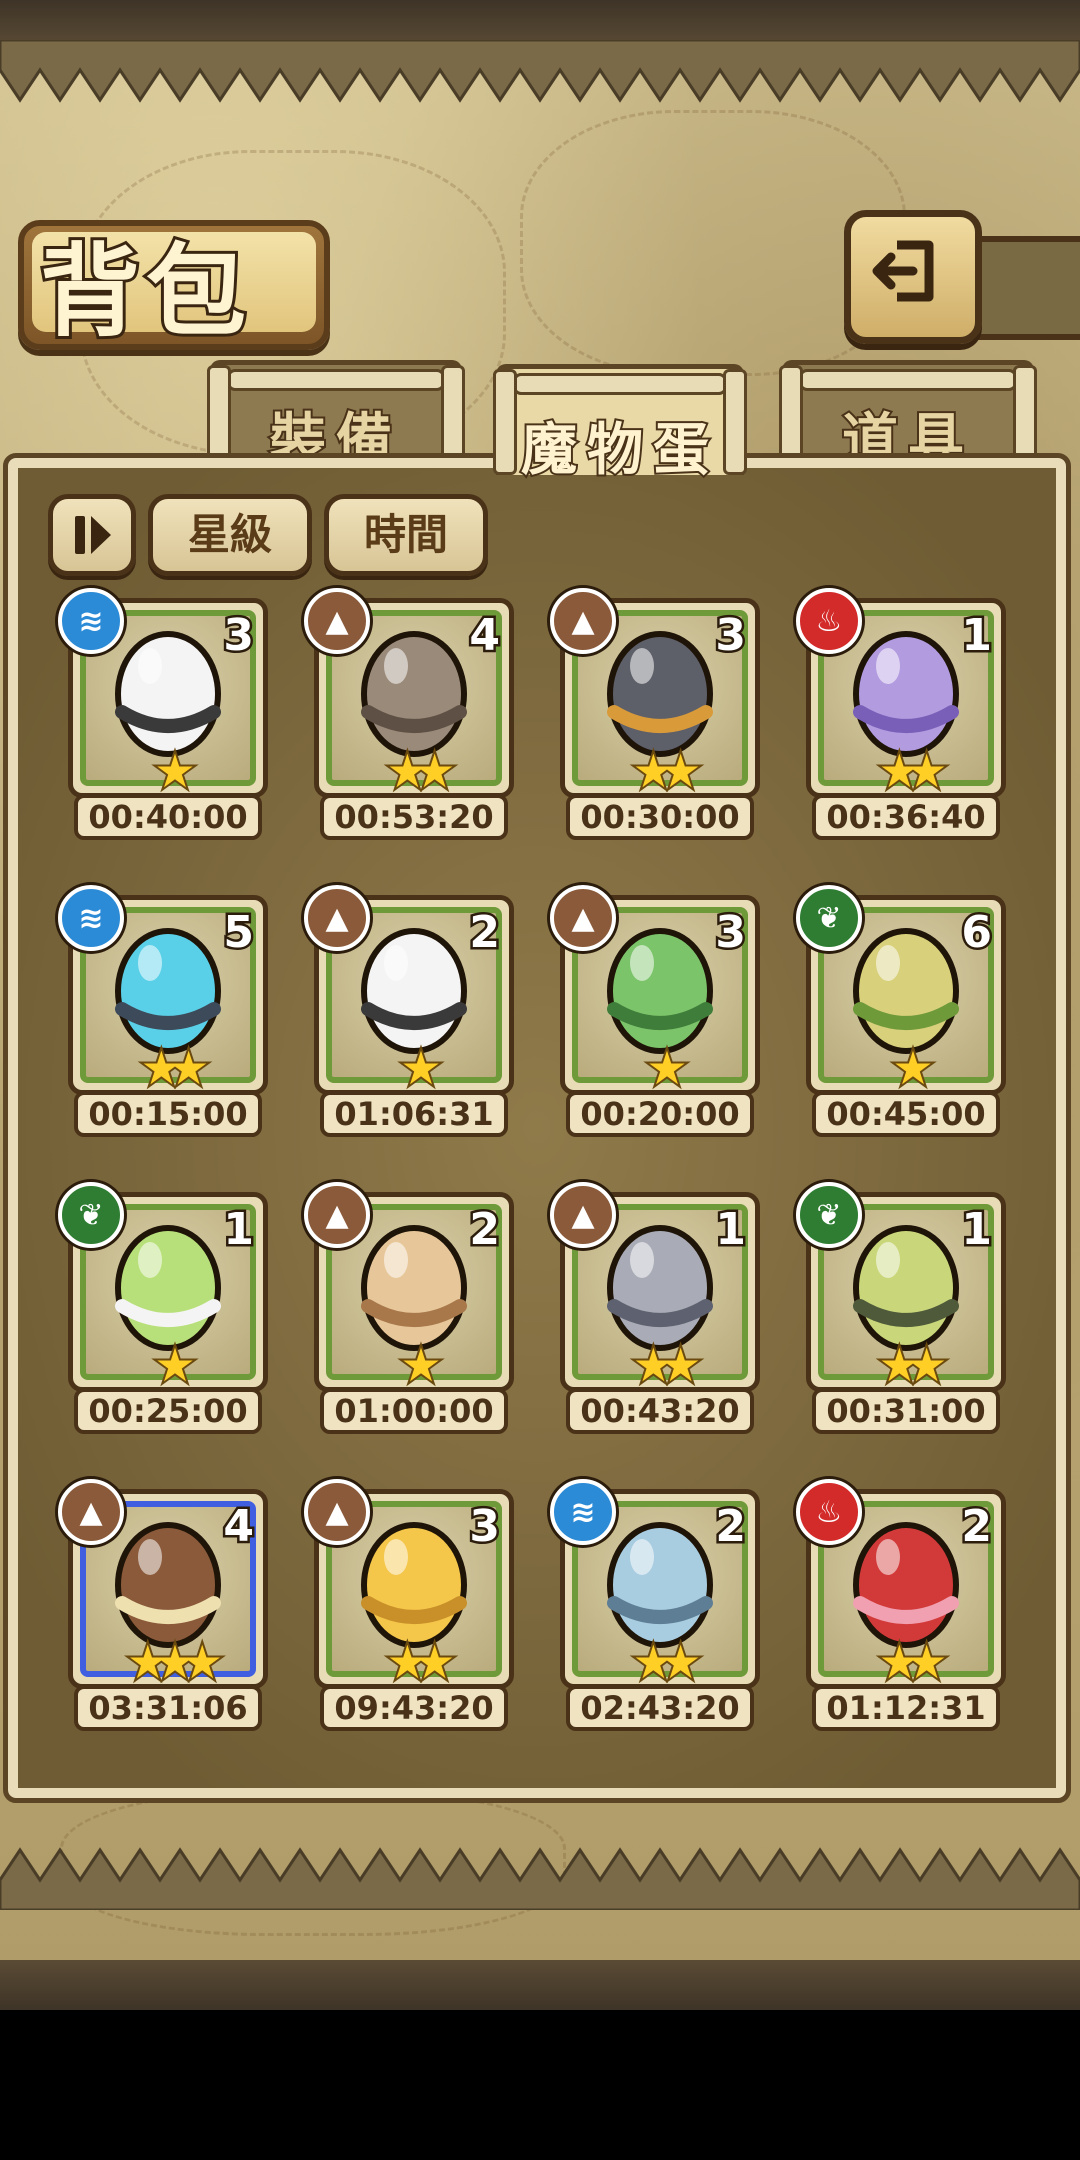 This screenshot has width=1080, height=2160. Describe the element at coordinates (906, 1708) in the screenshot. I see `hatch-timer: 01:12:31` at that location.